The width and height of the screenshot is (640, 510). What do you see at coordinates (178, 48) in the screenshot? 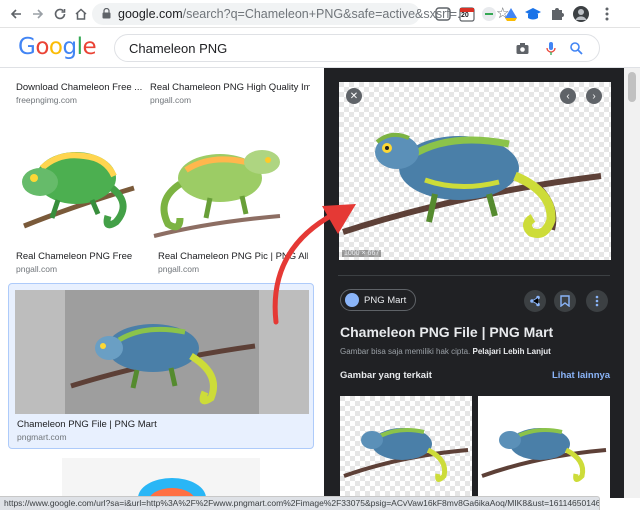
I see `search-input: Chameleon PNG` at bounding box center [178, 48].